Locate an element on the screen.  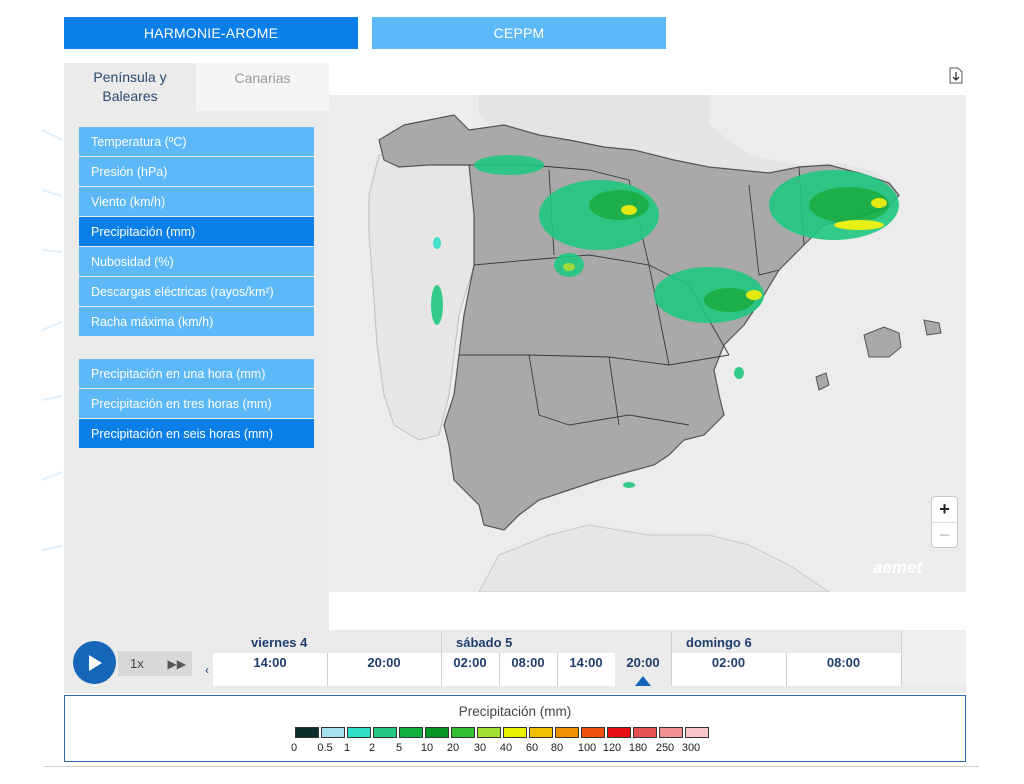
model-harmonie-button: HARMONIE-AROME is located at coordinates (211, 33).